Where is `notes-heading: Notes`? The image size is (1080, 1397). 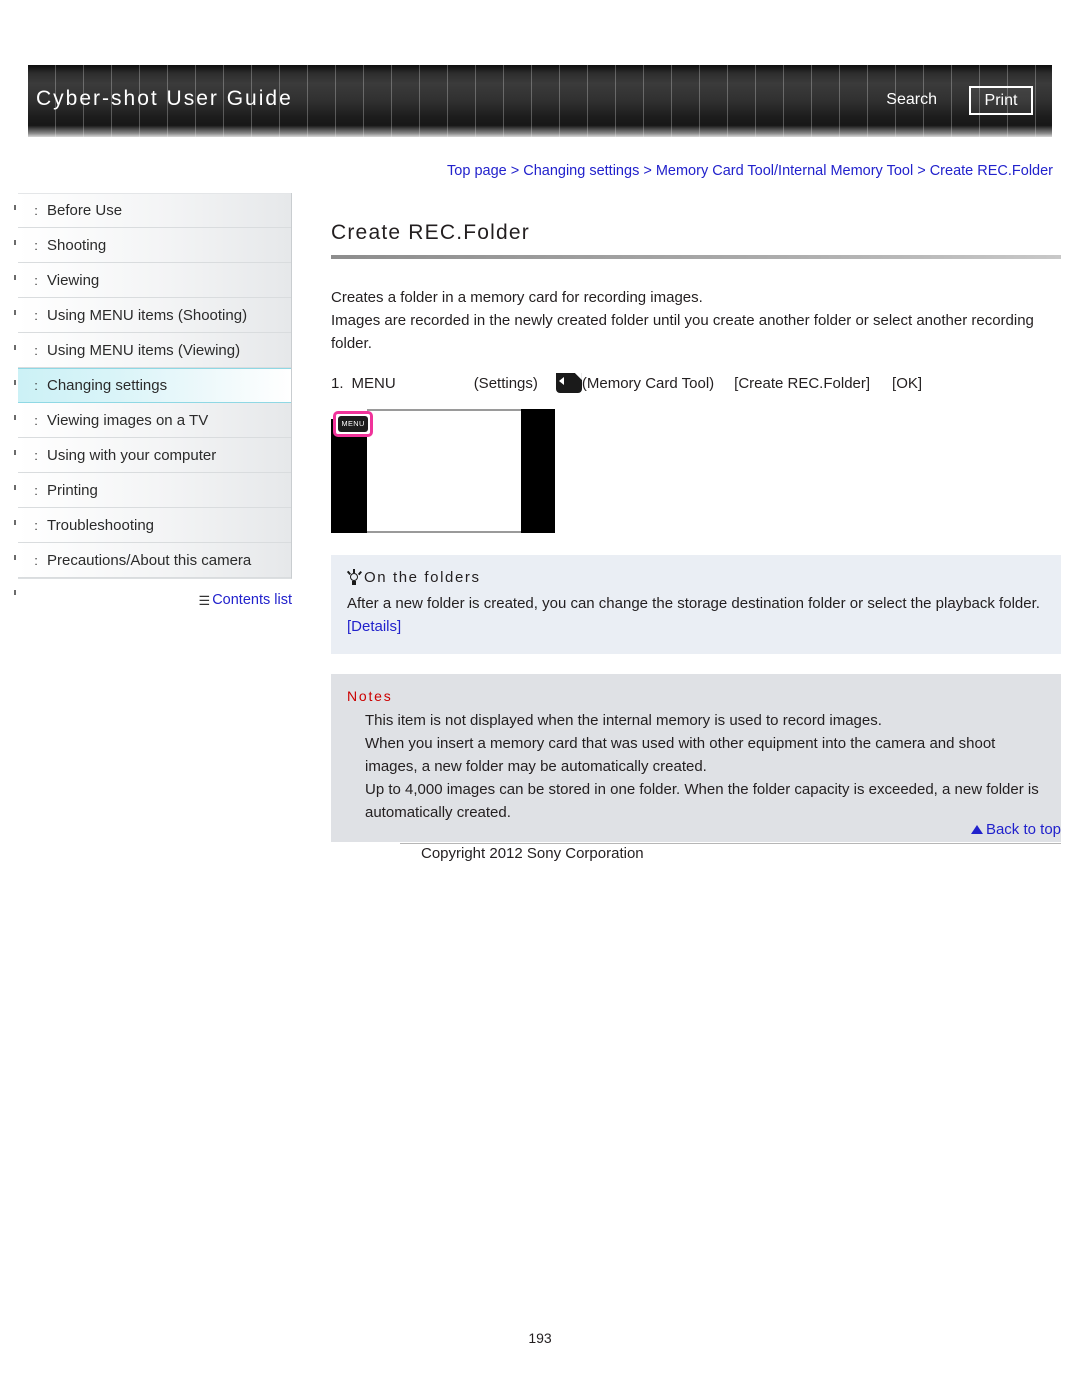 notes-heading: Notes is located at coordinates (370, 696).